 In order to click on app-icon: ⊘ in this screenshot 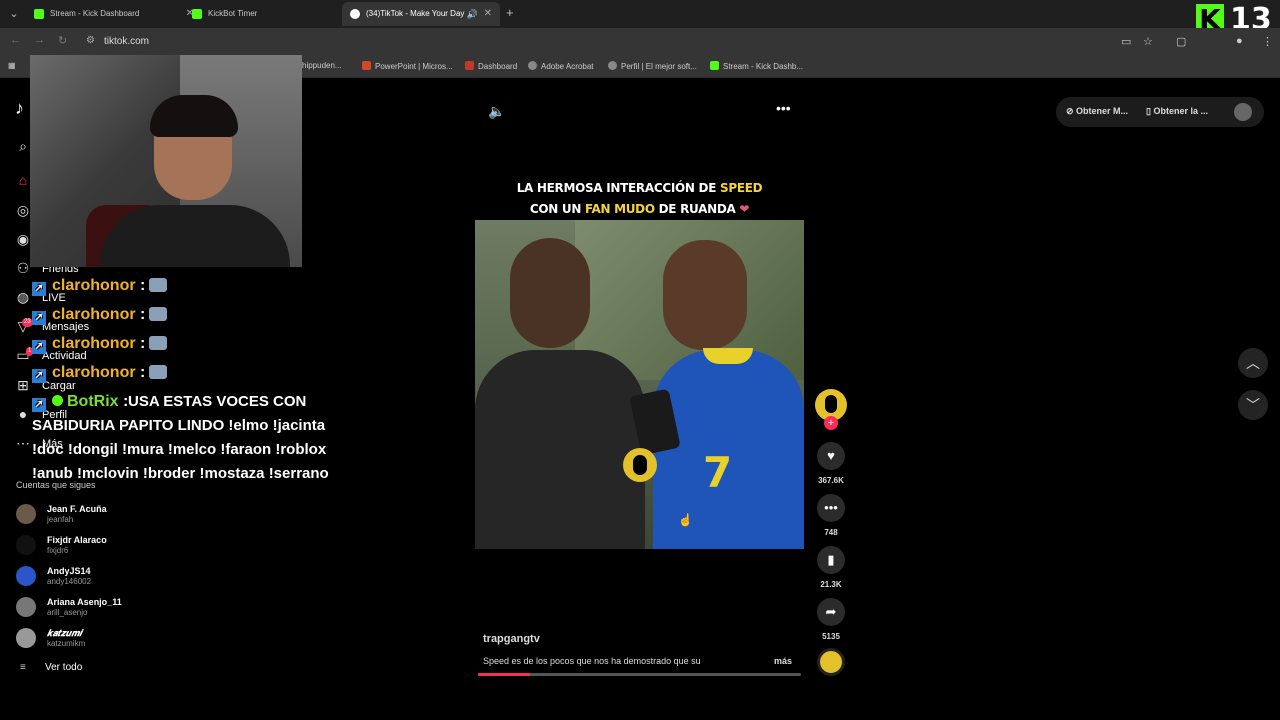, I will do `click(1071, 111)`.